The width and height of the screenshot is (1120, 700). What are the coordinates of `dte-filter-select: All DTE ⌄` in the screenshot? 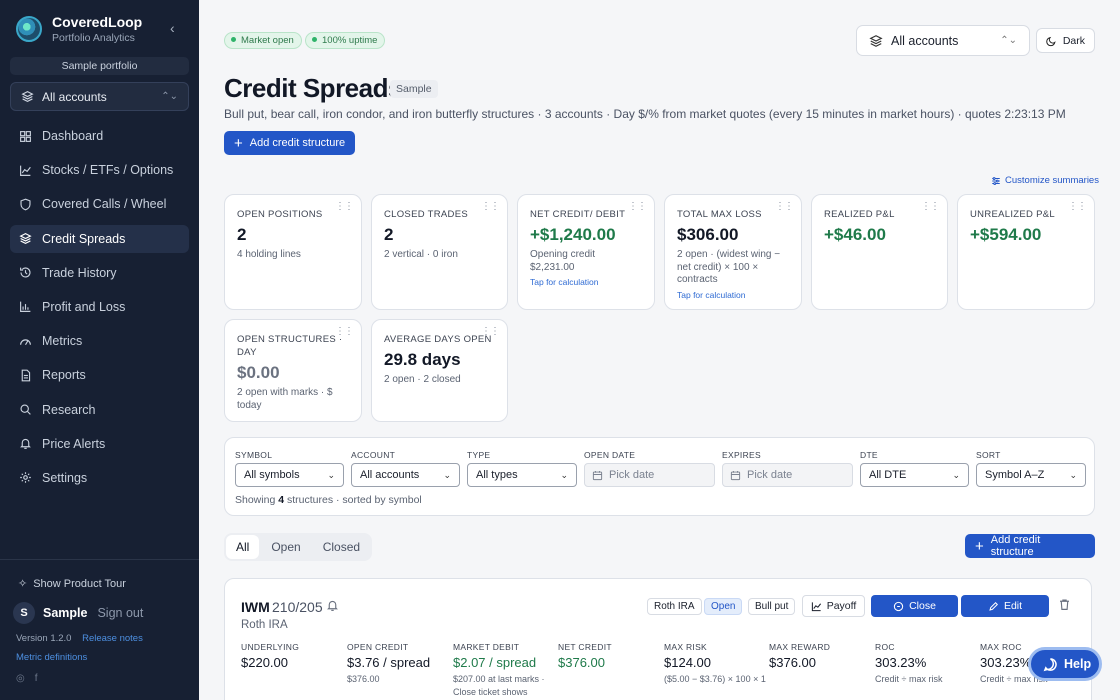 It's located at (914, 475).